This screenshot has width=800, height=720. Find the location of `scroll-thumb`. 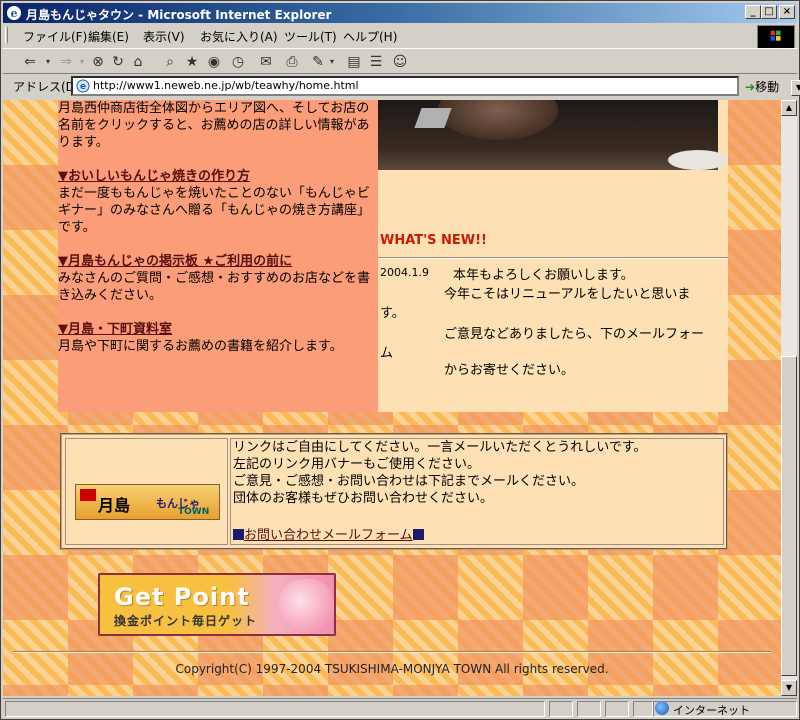

scroll-thumb is located at coordinates (789, 516).